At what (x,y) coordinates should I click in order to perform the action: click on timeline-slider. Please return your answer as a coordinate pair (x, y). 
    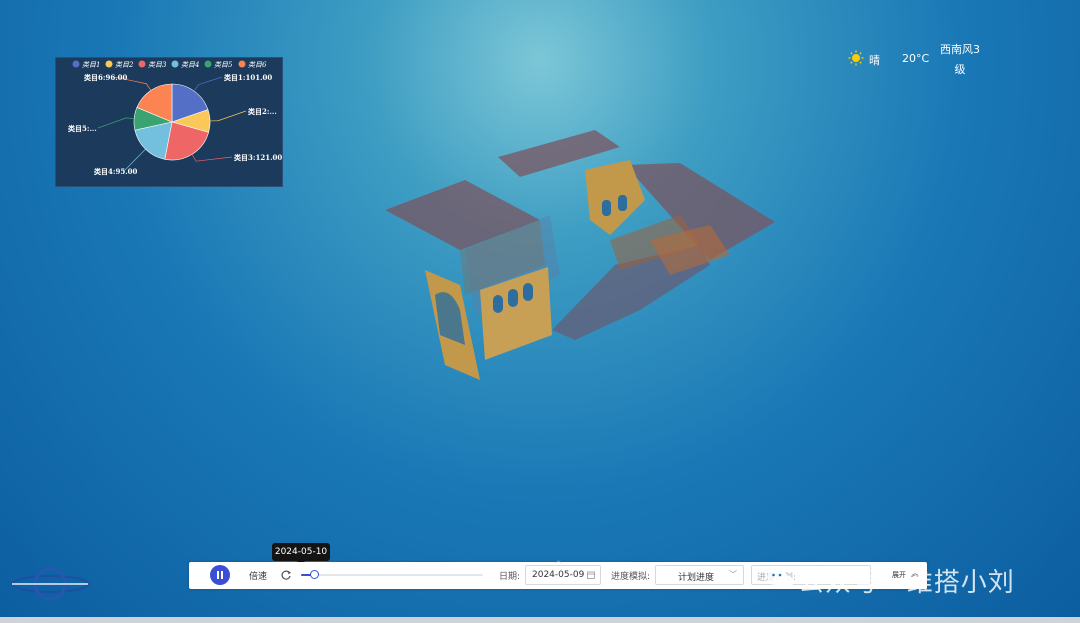
    Looking at the image, I should click on (392, 574).